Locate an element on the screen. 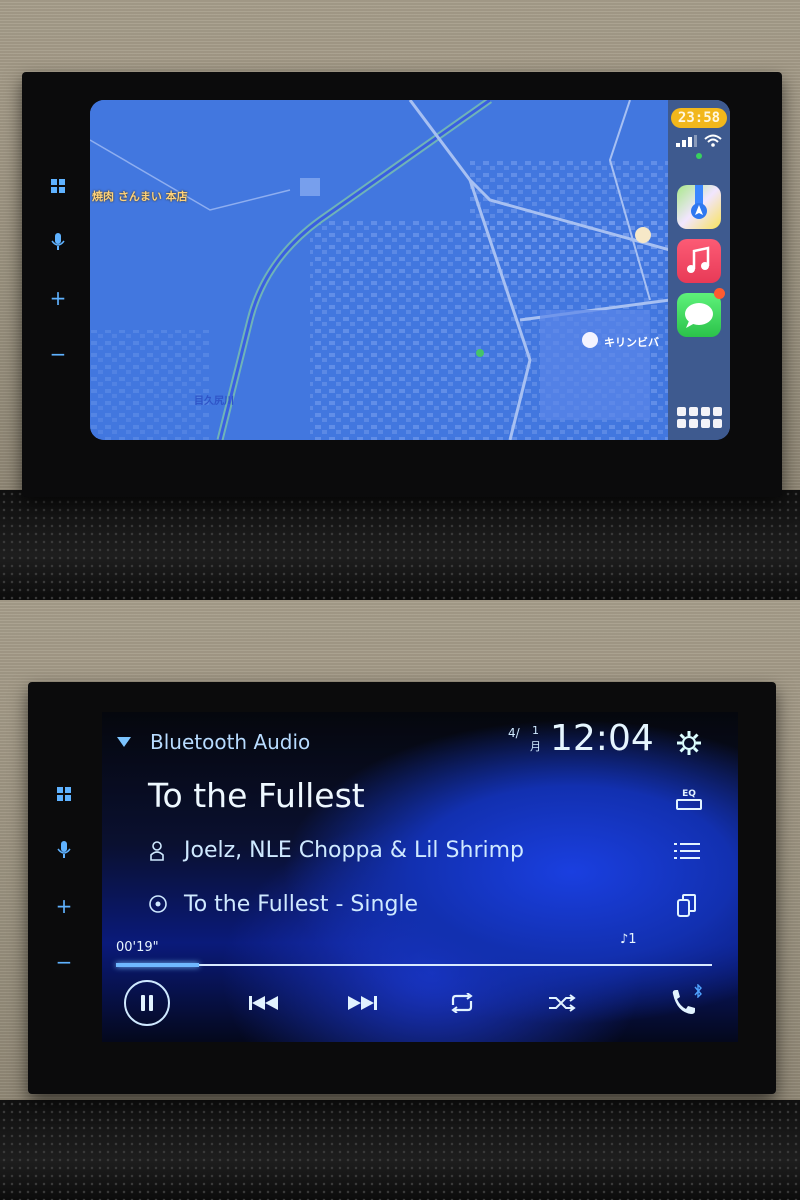 Image resolution: width=800 pixels, height=1200 pixels. artist-icon is located at coordinates (157, 851).